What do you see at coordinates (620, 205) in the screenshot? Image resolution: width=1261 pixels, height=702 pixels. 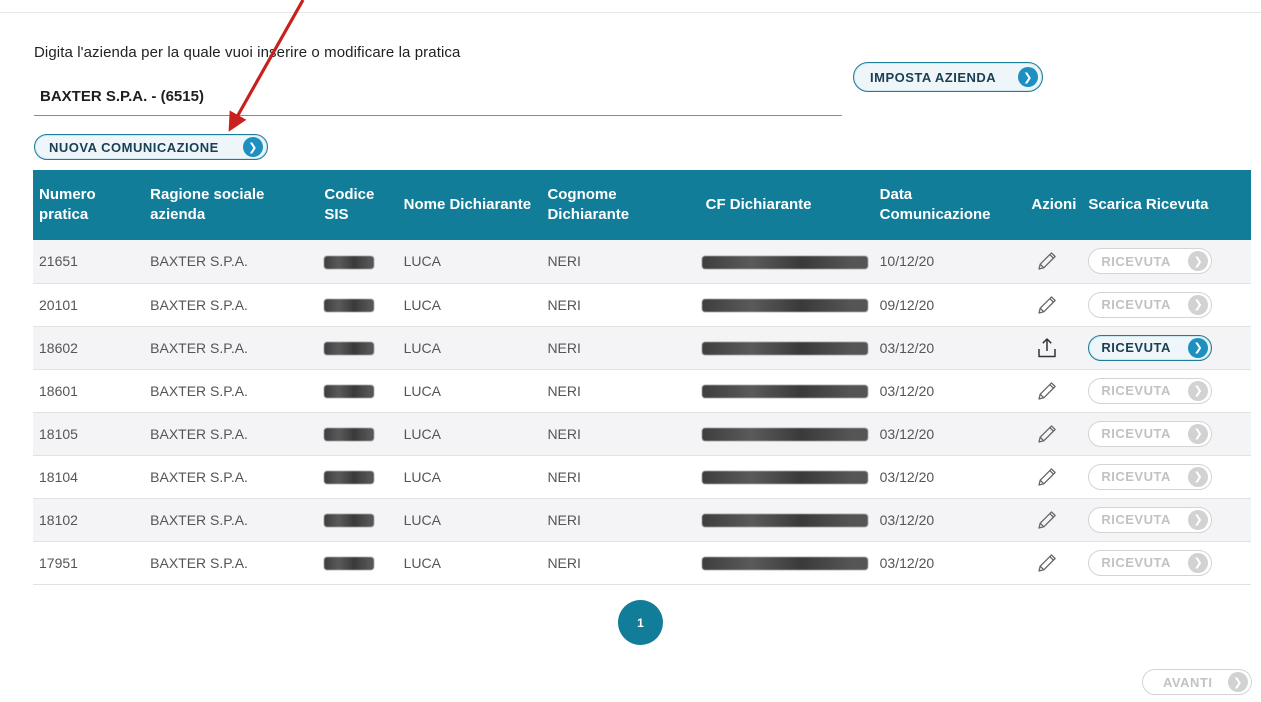 I see `header-cognome-dichiarante: Cognome Dichiarante` at bounding box center [620, 205].